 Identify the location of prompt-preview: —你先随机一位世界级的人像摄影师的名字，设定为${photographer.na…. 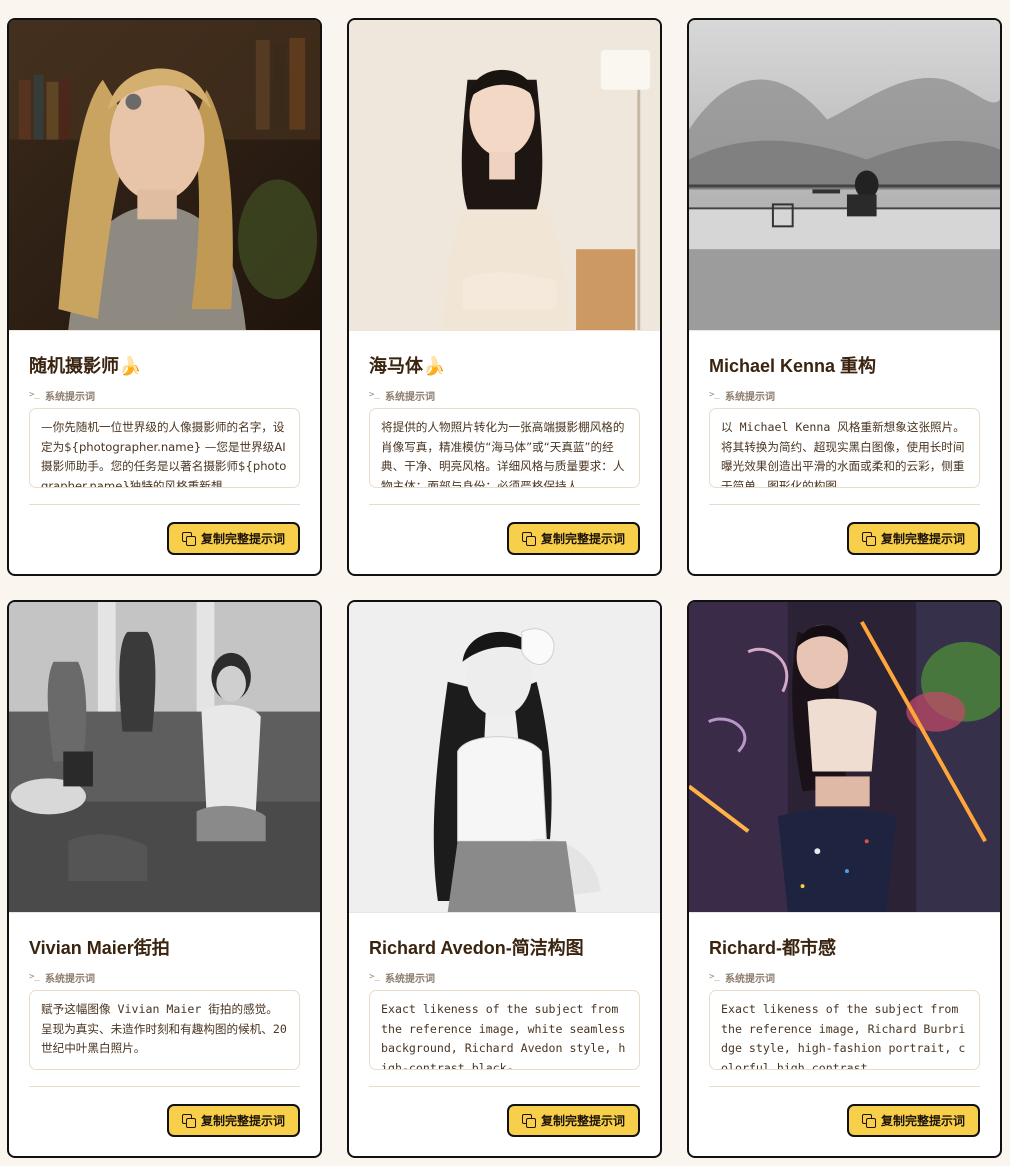
(164, 448).